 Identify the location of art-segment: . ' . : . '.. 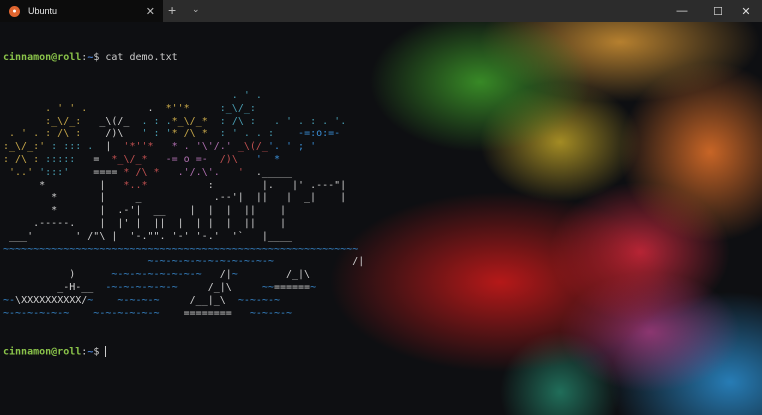
(301, 121).